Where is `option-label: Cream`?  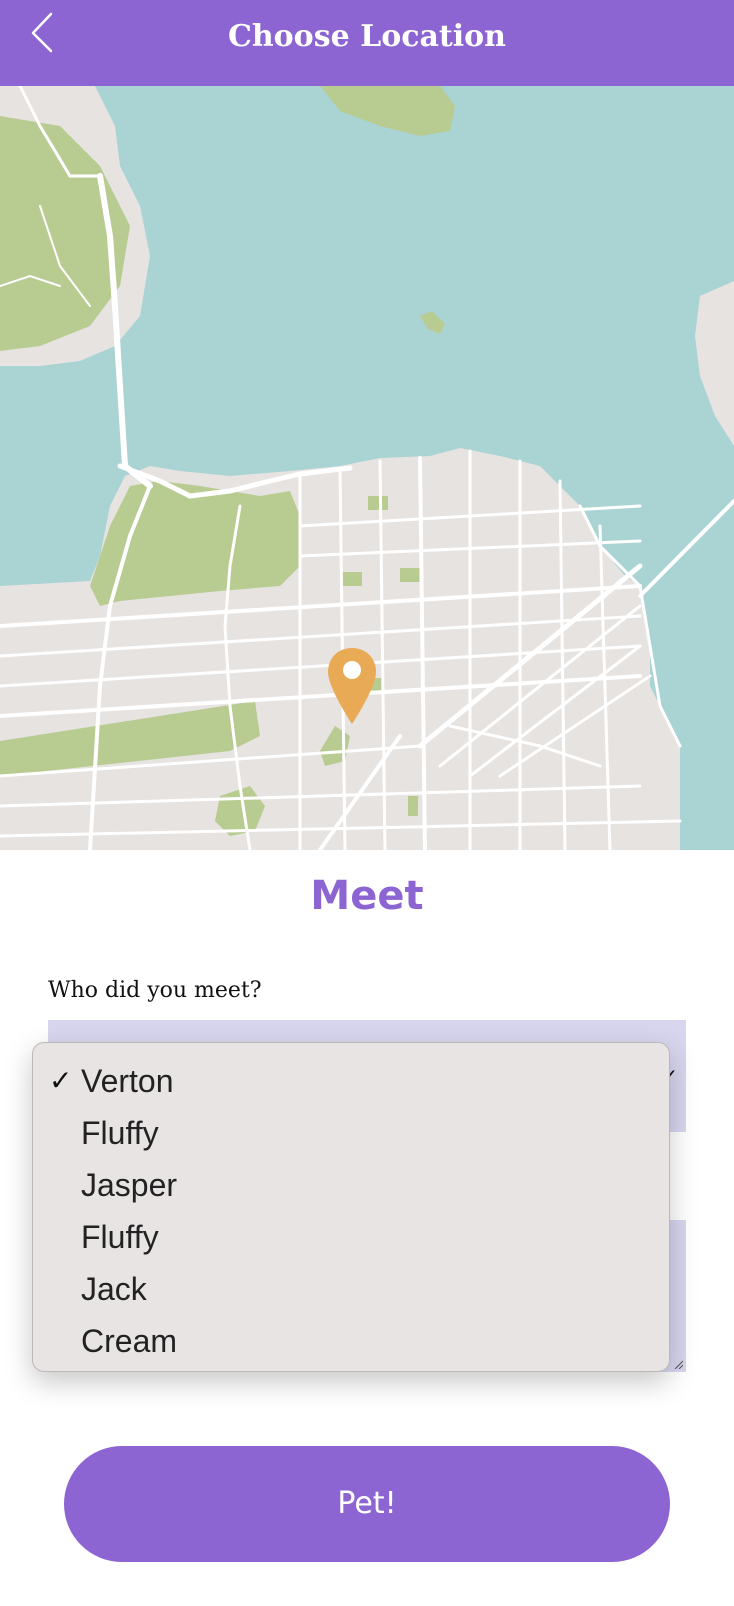
option-label: Cream is located at coordinates (129, 1341).